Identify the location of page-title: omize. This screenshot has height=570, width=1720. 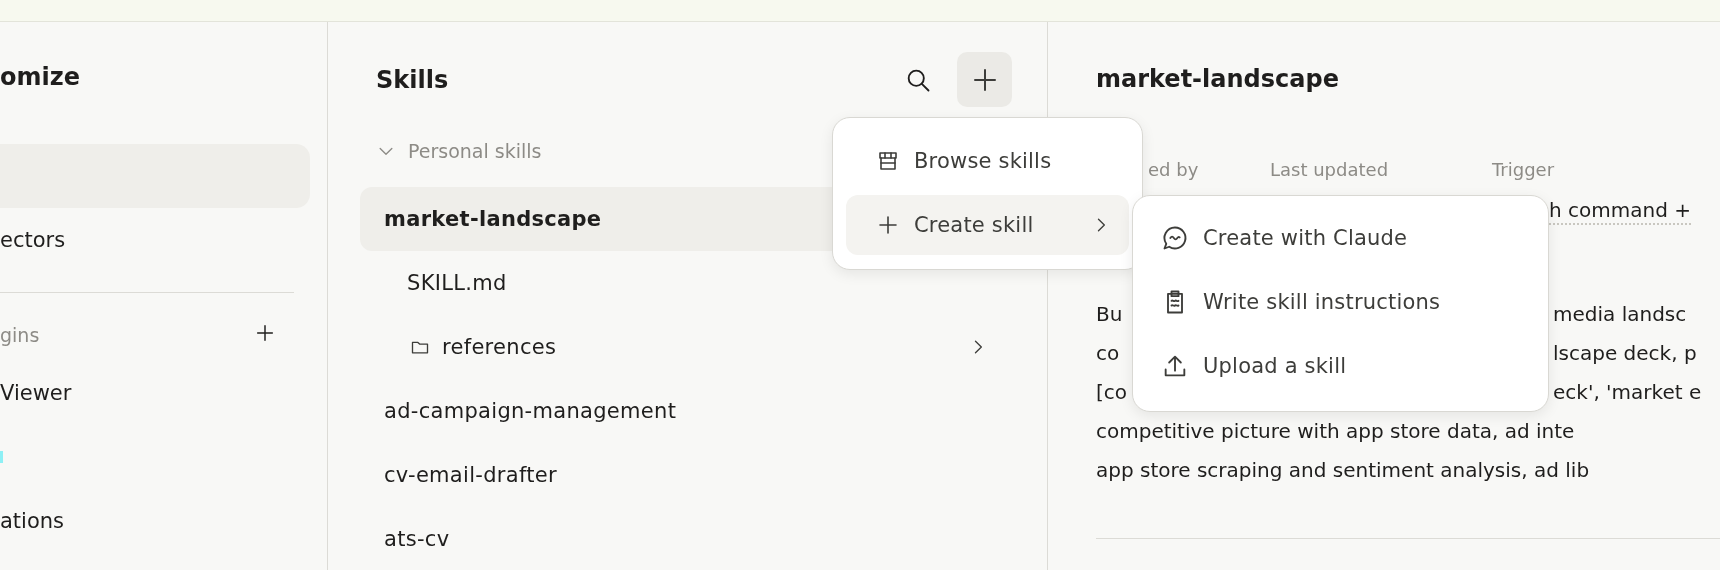
(40, 77).